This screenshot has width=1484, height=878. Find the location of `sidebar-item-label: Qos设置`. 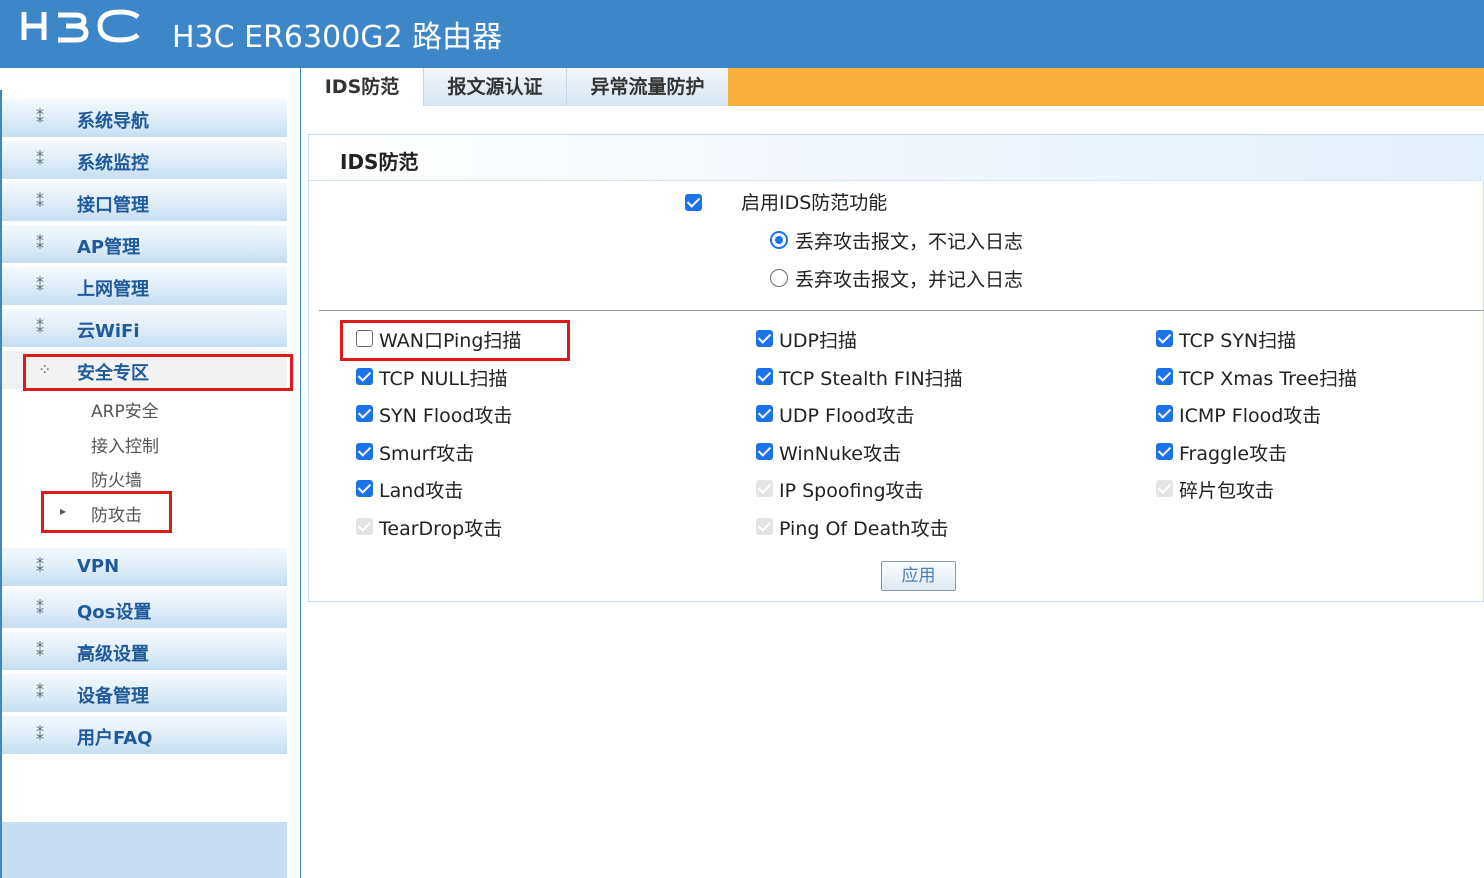

sidebar-item-label: Qos设置 is located at coordinates (114, 612).